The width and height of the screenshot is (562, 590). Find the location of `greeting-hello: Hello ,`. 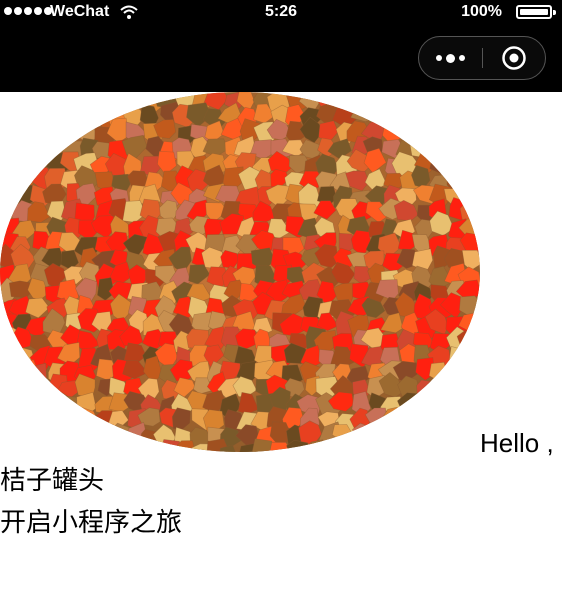

greeting-hello: Hello , is located at coordinates (517, 443).